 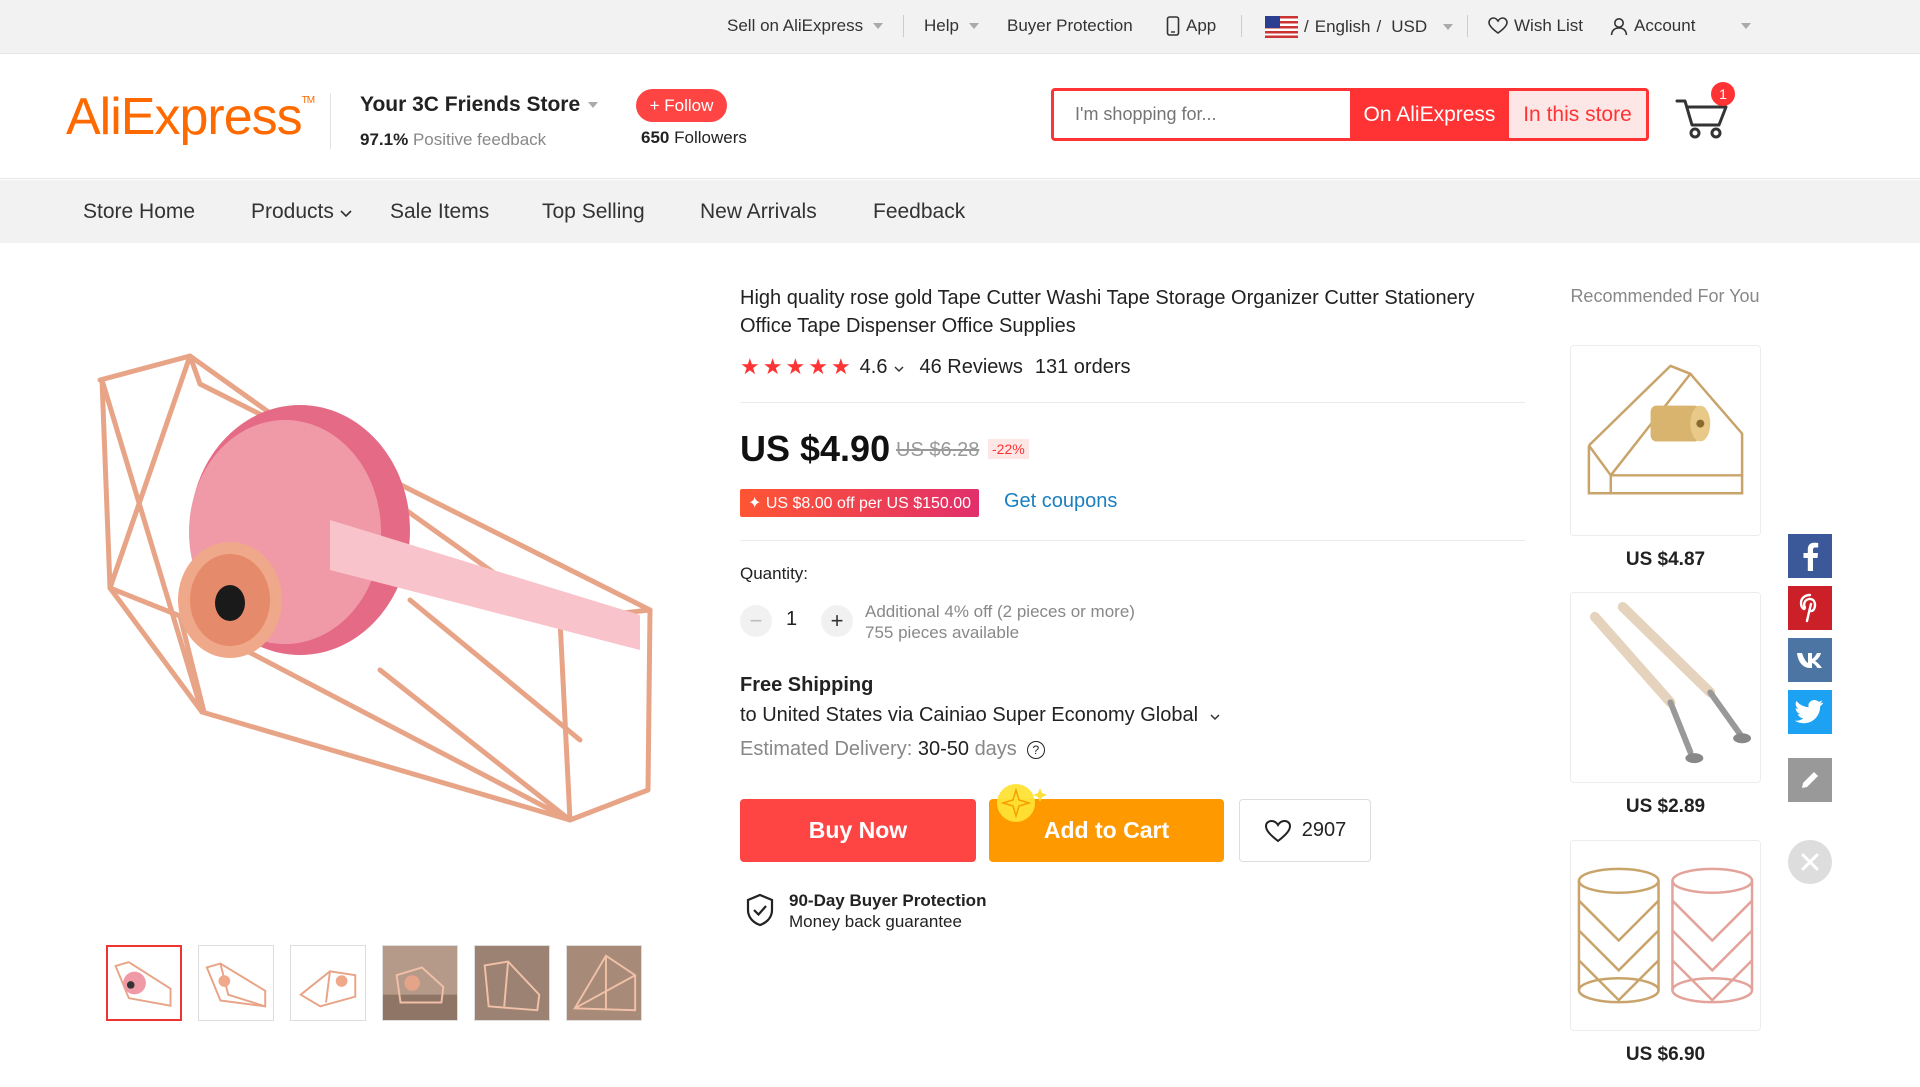 I want to click on buyer-protection-link: Buyer Protection, so click(x=1070, y=26).